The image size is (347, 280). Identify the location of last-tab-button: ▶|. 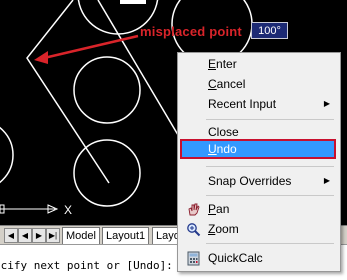
(53, 235).